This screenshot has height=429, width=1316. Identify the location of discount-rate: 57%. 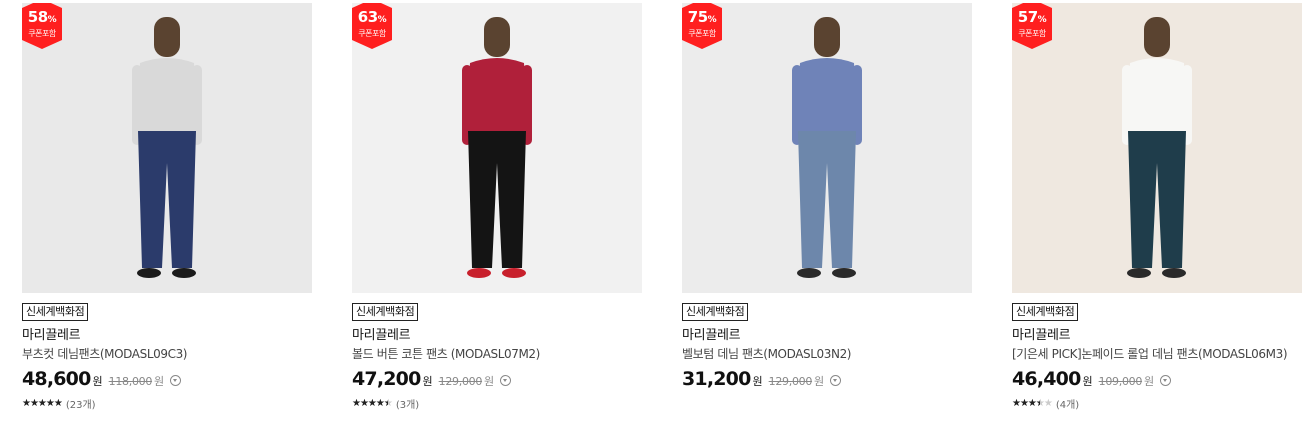
(1032, 17).